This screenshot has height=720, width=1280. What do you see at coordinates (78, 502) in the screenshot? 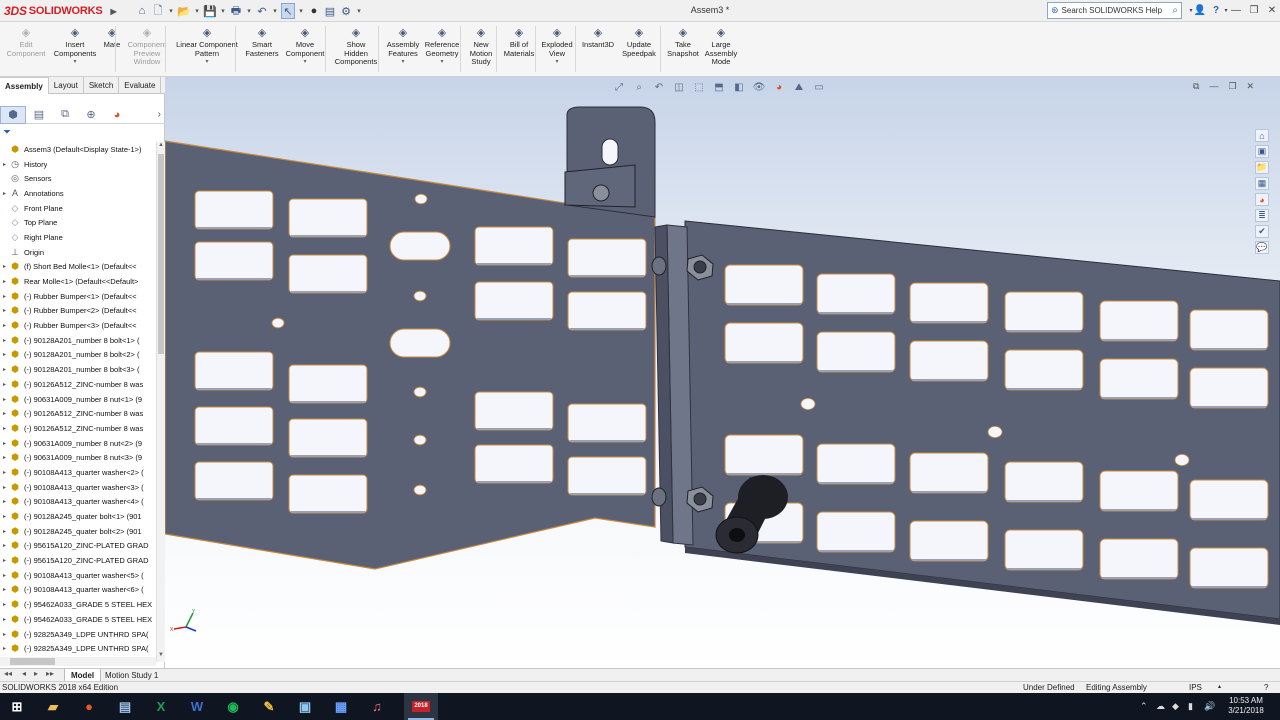
I see `tree-item: ▸ ⬢ (-) 90108A413_quarter washer<4> (` at bounding box center [78, 502].